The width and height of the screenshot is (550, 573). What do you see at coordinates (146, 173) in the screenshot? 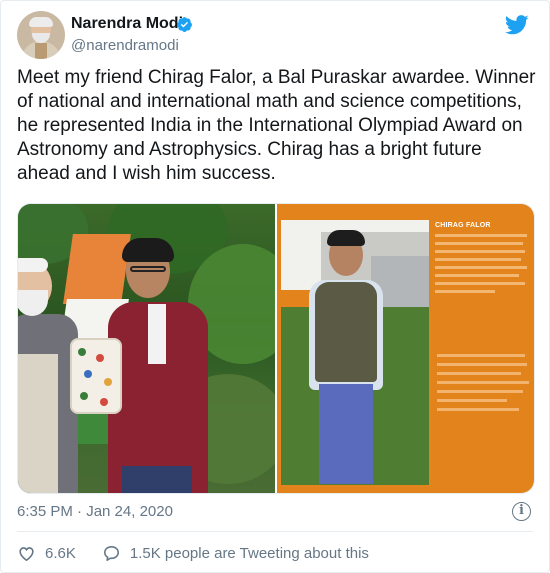
I see `tweet-text-line: ahead and I wish him success.` at bounding box center [146, 173].